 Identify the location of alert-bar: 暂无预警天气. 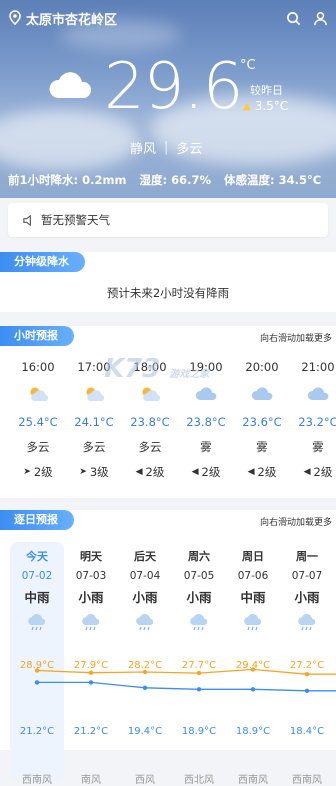
(168, 220).